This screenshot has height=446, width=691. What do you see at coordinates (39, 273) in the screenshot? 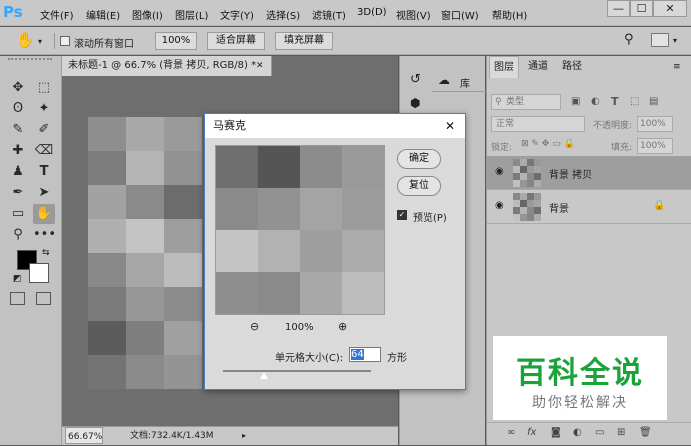
I see `background-color-swatch` at bounding box center [39, 273].